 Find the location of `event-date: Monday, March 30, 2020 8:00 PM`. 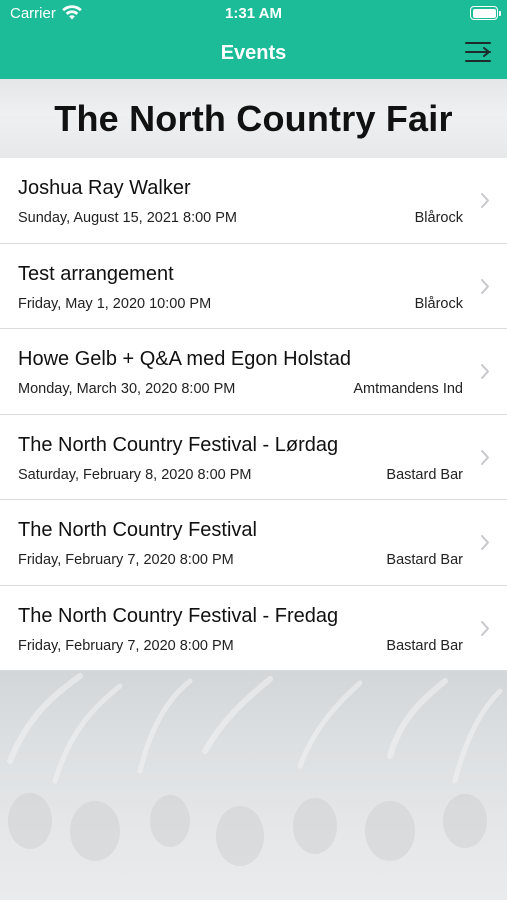

event-date: Monday, March 30, 2020 8:00 PM is located at coordinates (127, 389).